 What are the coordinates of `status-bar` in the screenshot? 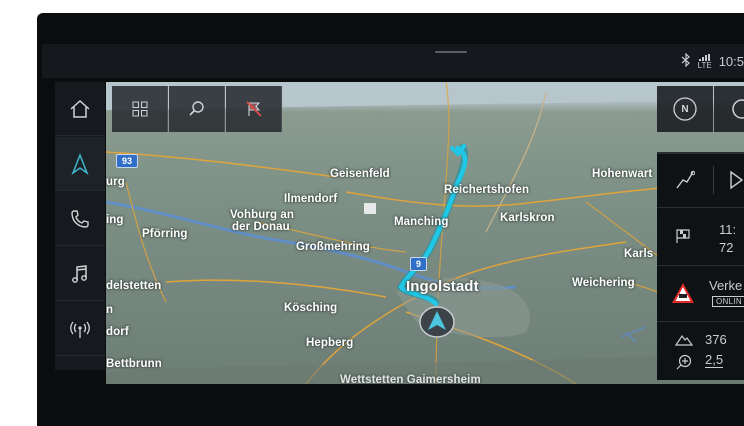 It's located at (393, 61).